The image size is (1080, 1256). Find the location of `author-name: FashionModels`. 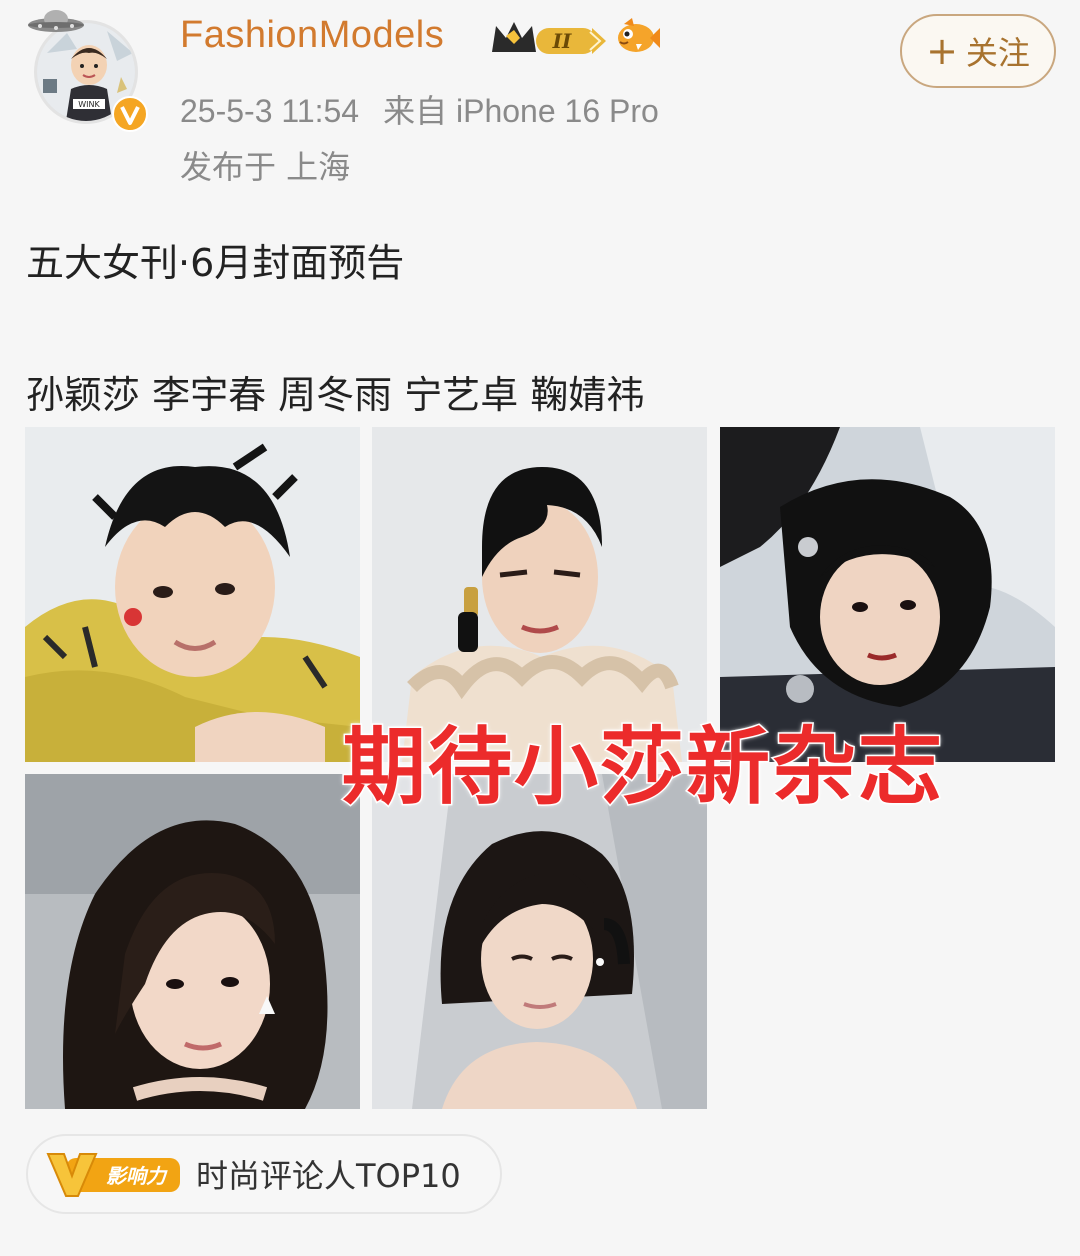

author-name: FashionModels is located at coordinates (312, 35).